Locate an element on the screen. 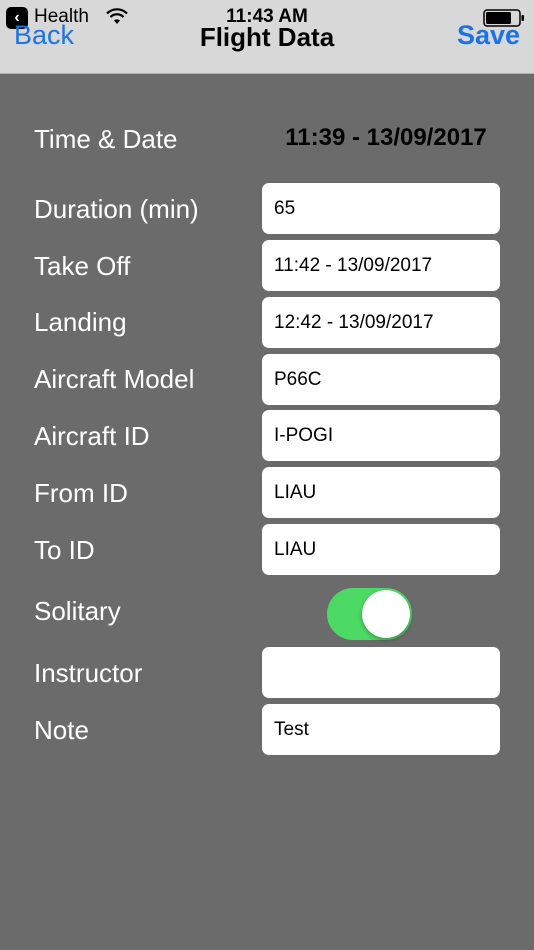 Image resolution: width=534 pixels, height=950 pixels. takeoff-field is located at coordinates (381, 265).